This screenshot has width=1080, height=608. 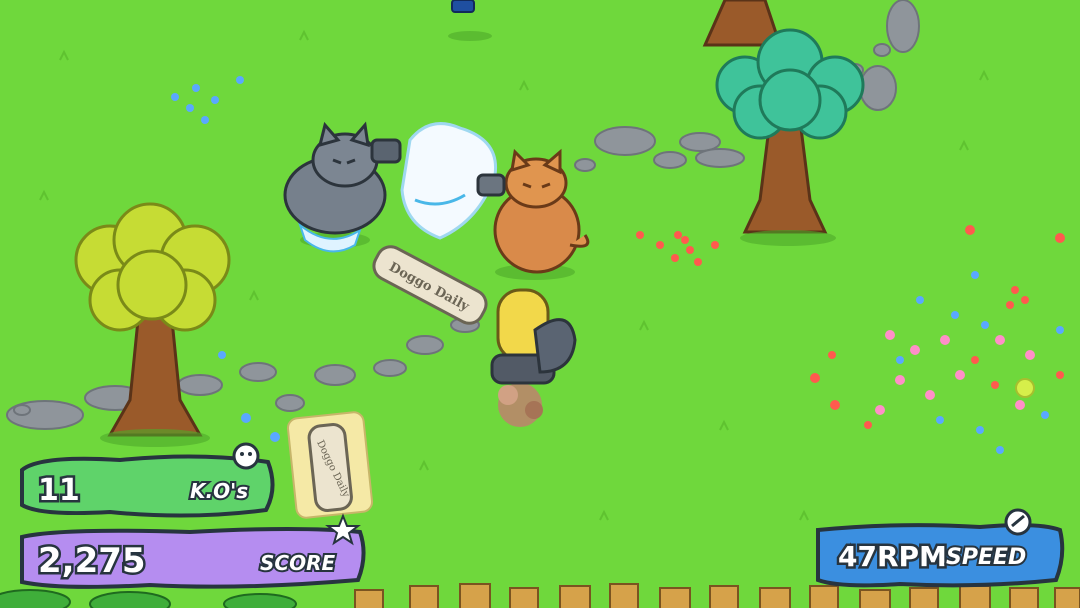 I want to click on wrench-icon, so click(x=1018, y=522).